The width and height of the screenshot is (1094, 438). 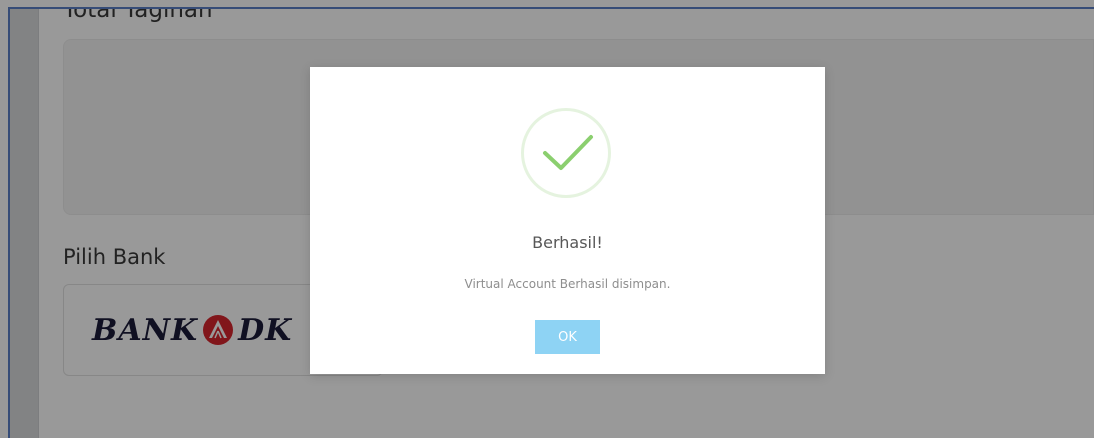 What do you see at coordinates (567, 284) in the screenshot?
I see `dialog-message: Virtual Account Berhasil disimpan.` at bounding box center [567, 284].